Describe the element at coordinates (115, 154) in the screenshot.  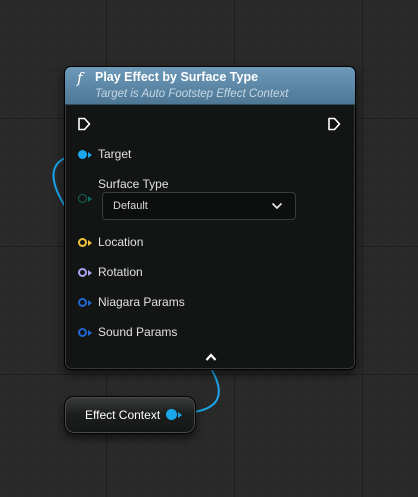
I see `target-pin-label: Target` at that location.